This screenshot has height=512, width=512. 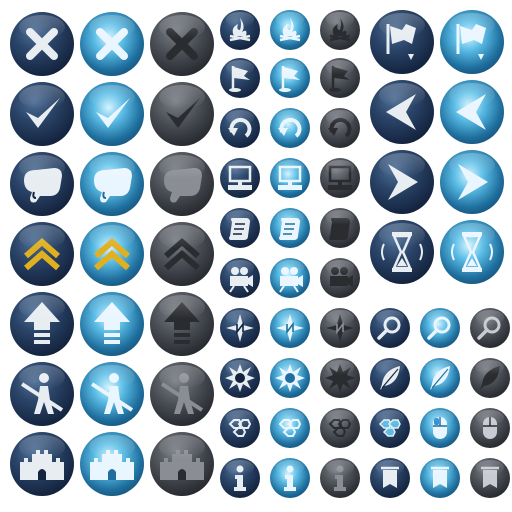 I want to click on flag-drop-icon-button-navy, so click(x=402, y=42).